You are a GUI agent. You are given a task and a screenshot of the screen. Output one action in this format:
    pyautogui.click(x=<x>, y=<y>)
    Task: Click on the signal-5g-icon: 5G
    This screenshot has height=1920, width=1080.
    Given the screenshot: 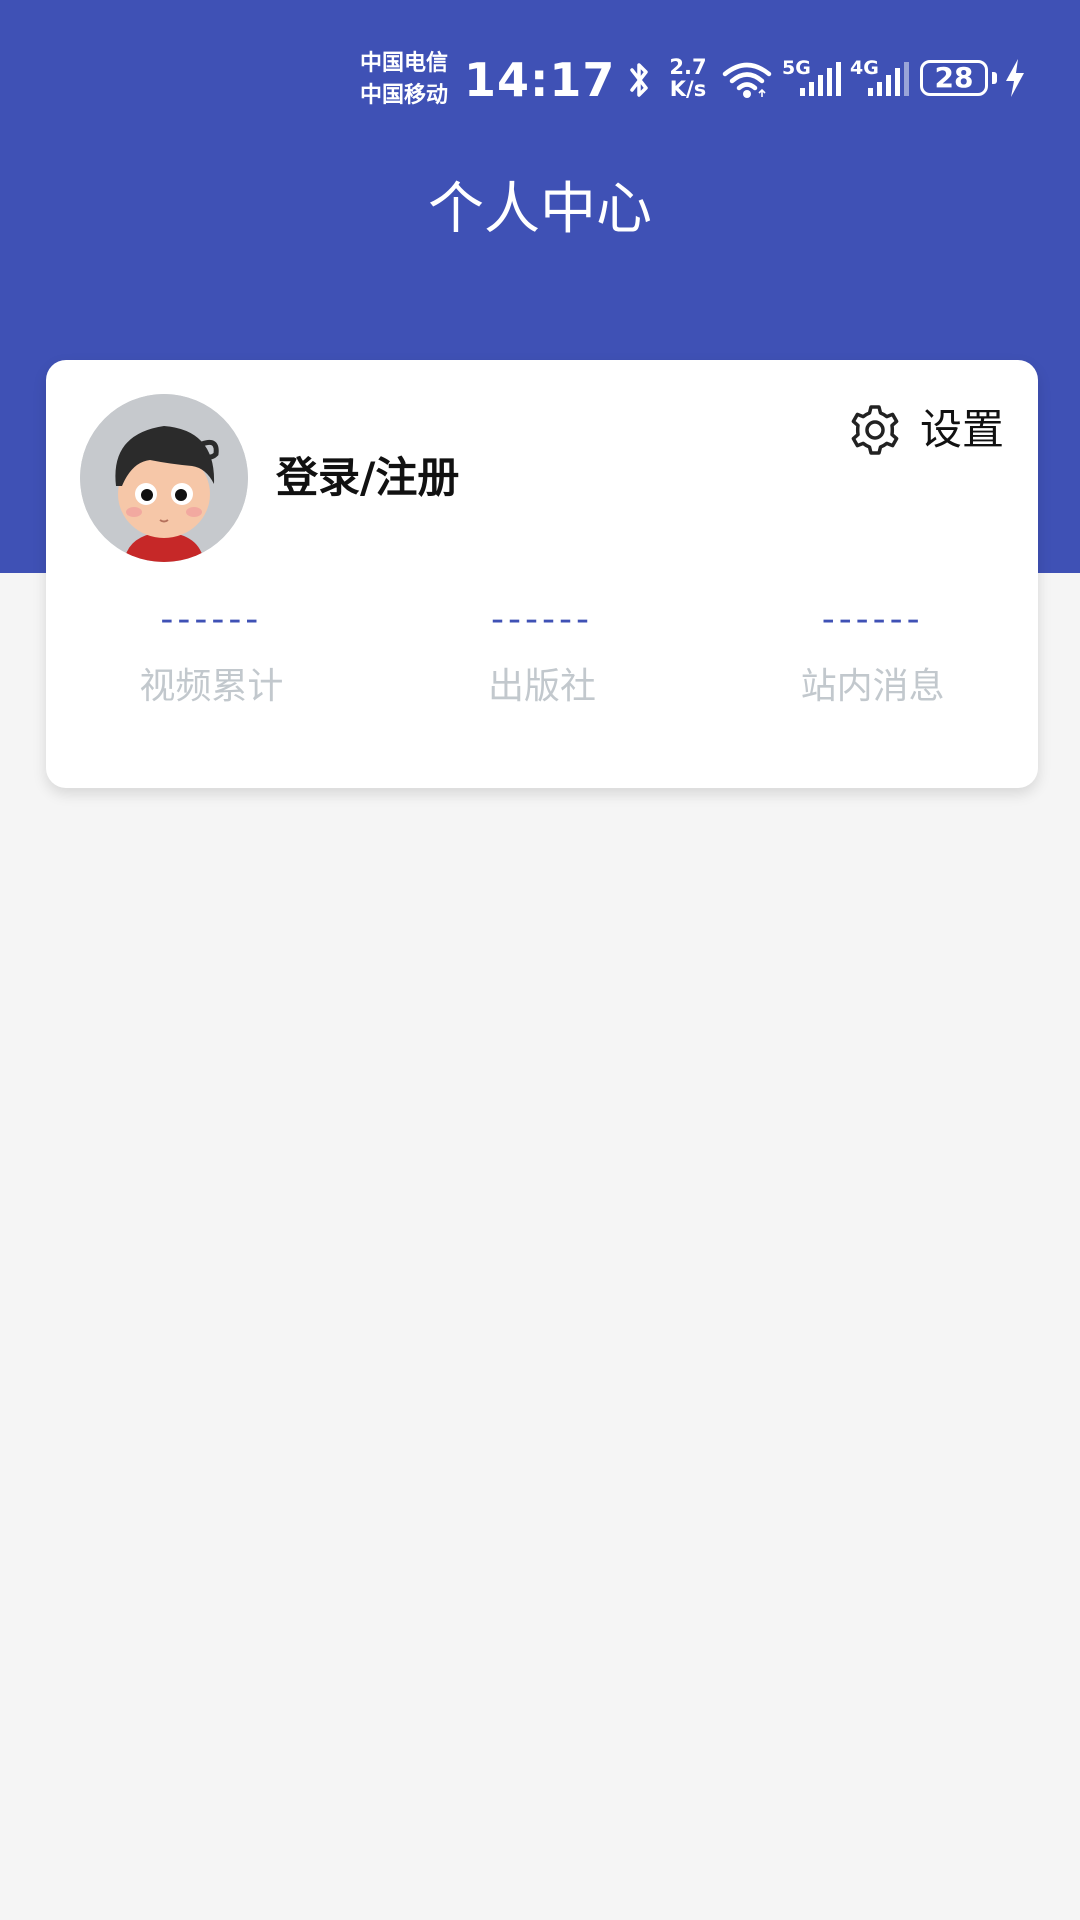 What is the action you would take?
    pyautogui.click(x=812, y=79)
    